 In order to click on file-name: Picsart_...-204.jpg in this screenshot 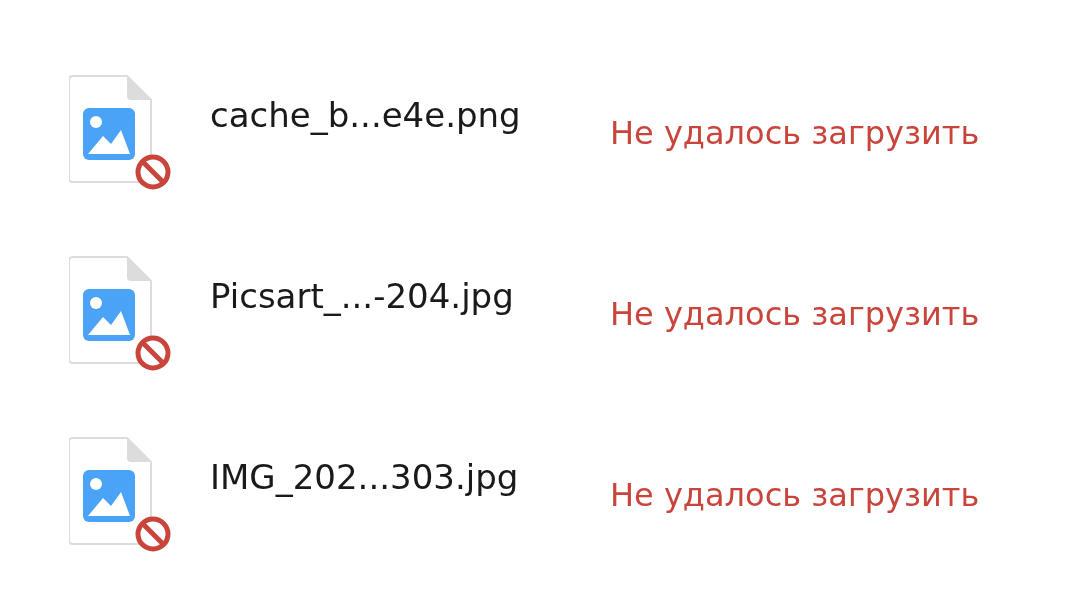, I will do `click(362, 296)`.